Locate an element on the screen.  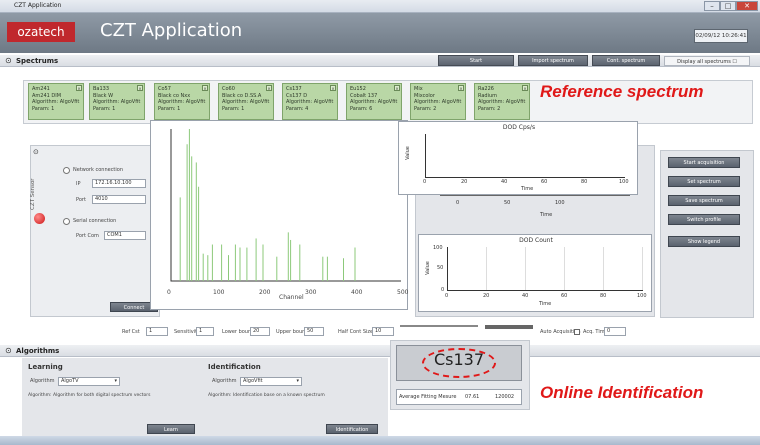
count-ylabel: Value is located at coordinates (427, 268).